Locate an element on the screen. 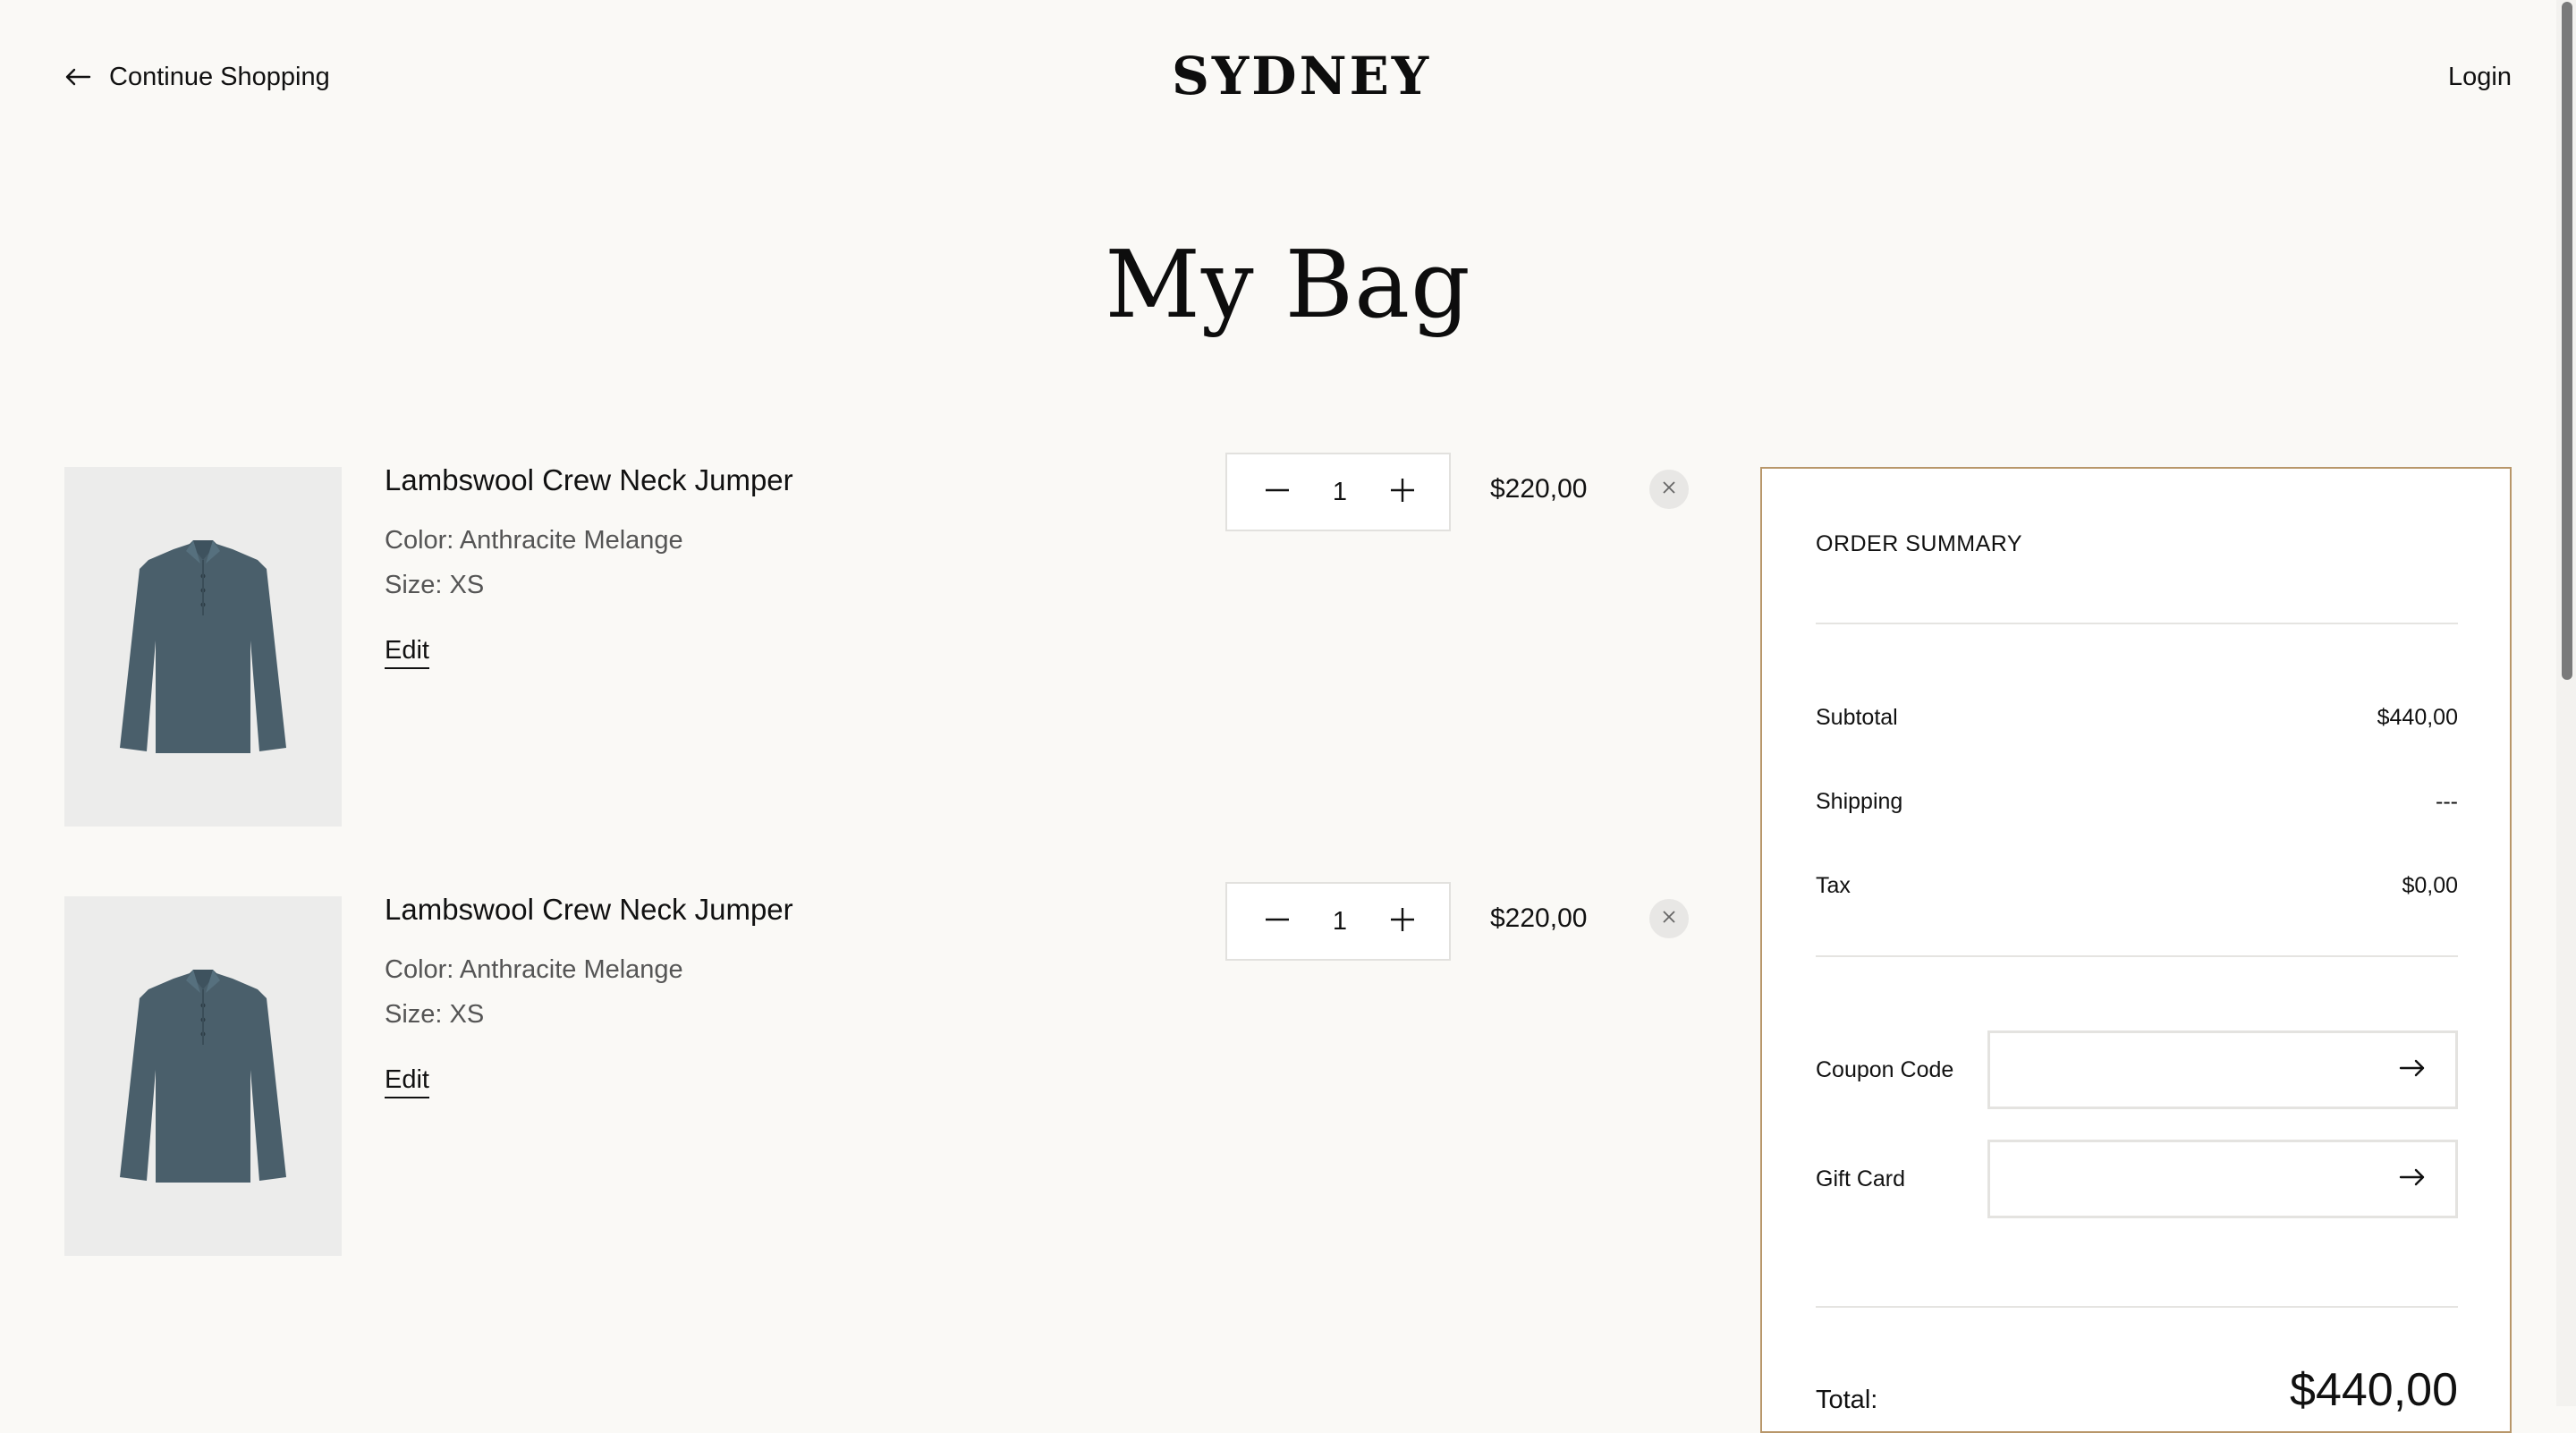 The width and height of the screenshot is (2576, 1433). gift-card-row: Gift Card is located at coordinates (2137, 1179).